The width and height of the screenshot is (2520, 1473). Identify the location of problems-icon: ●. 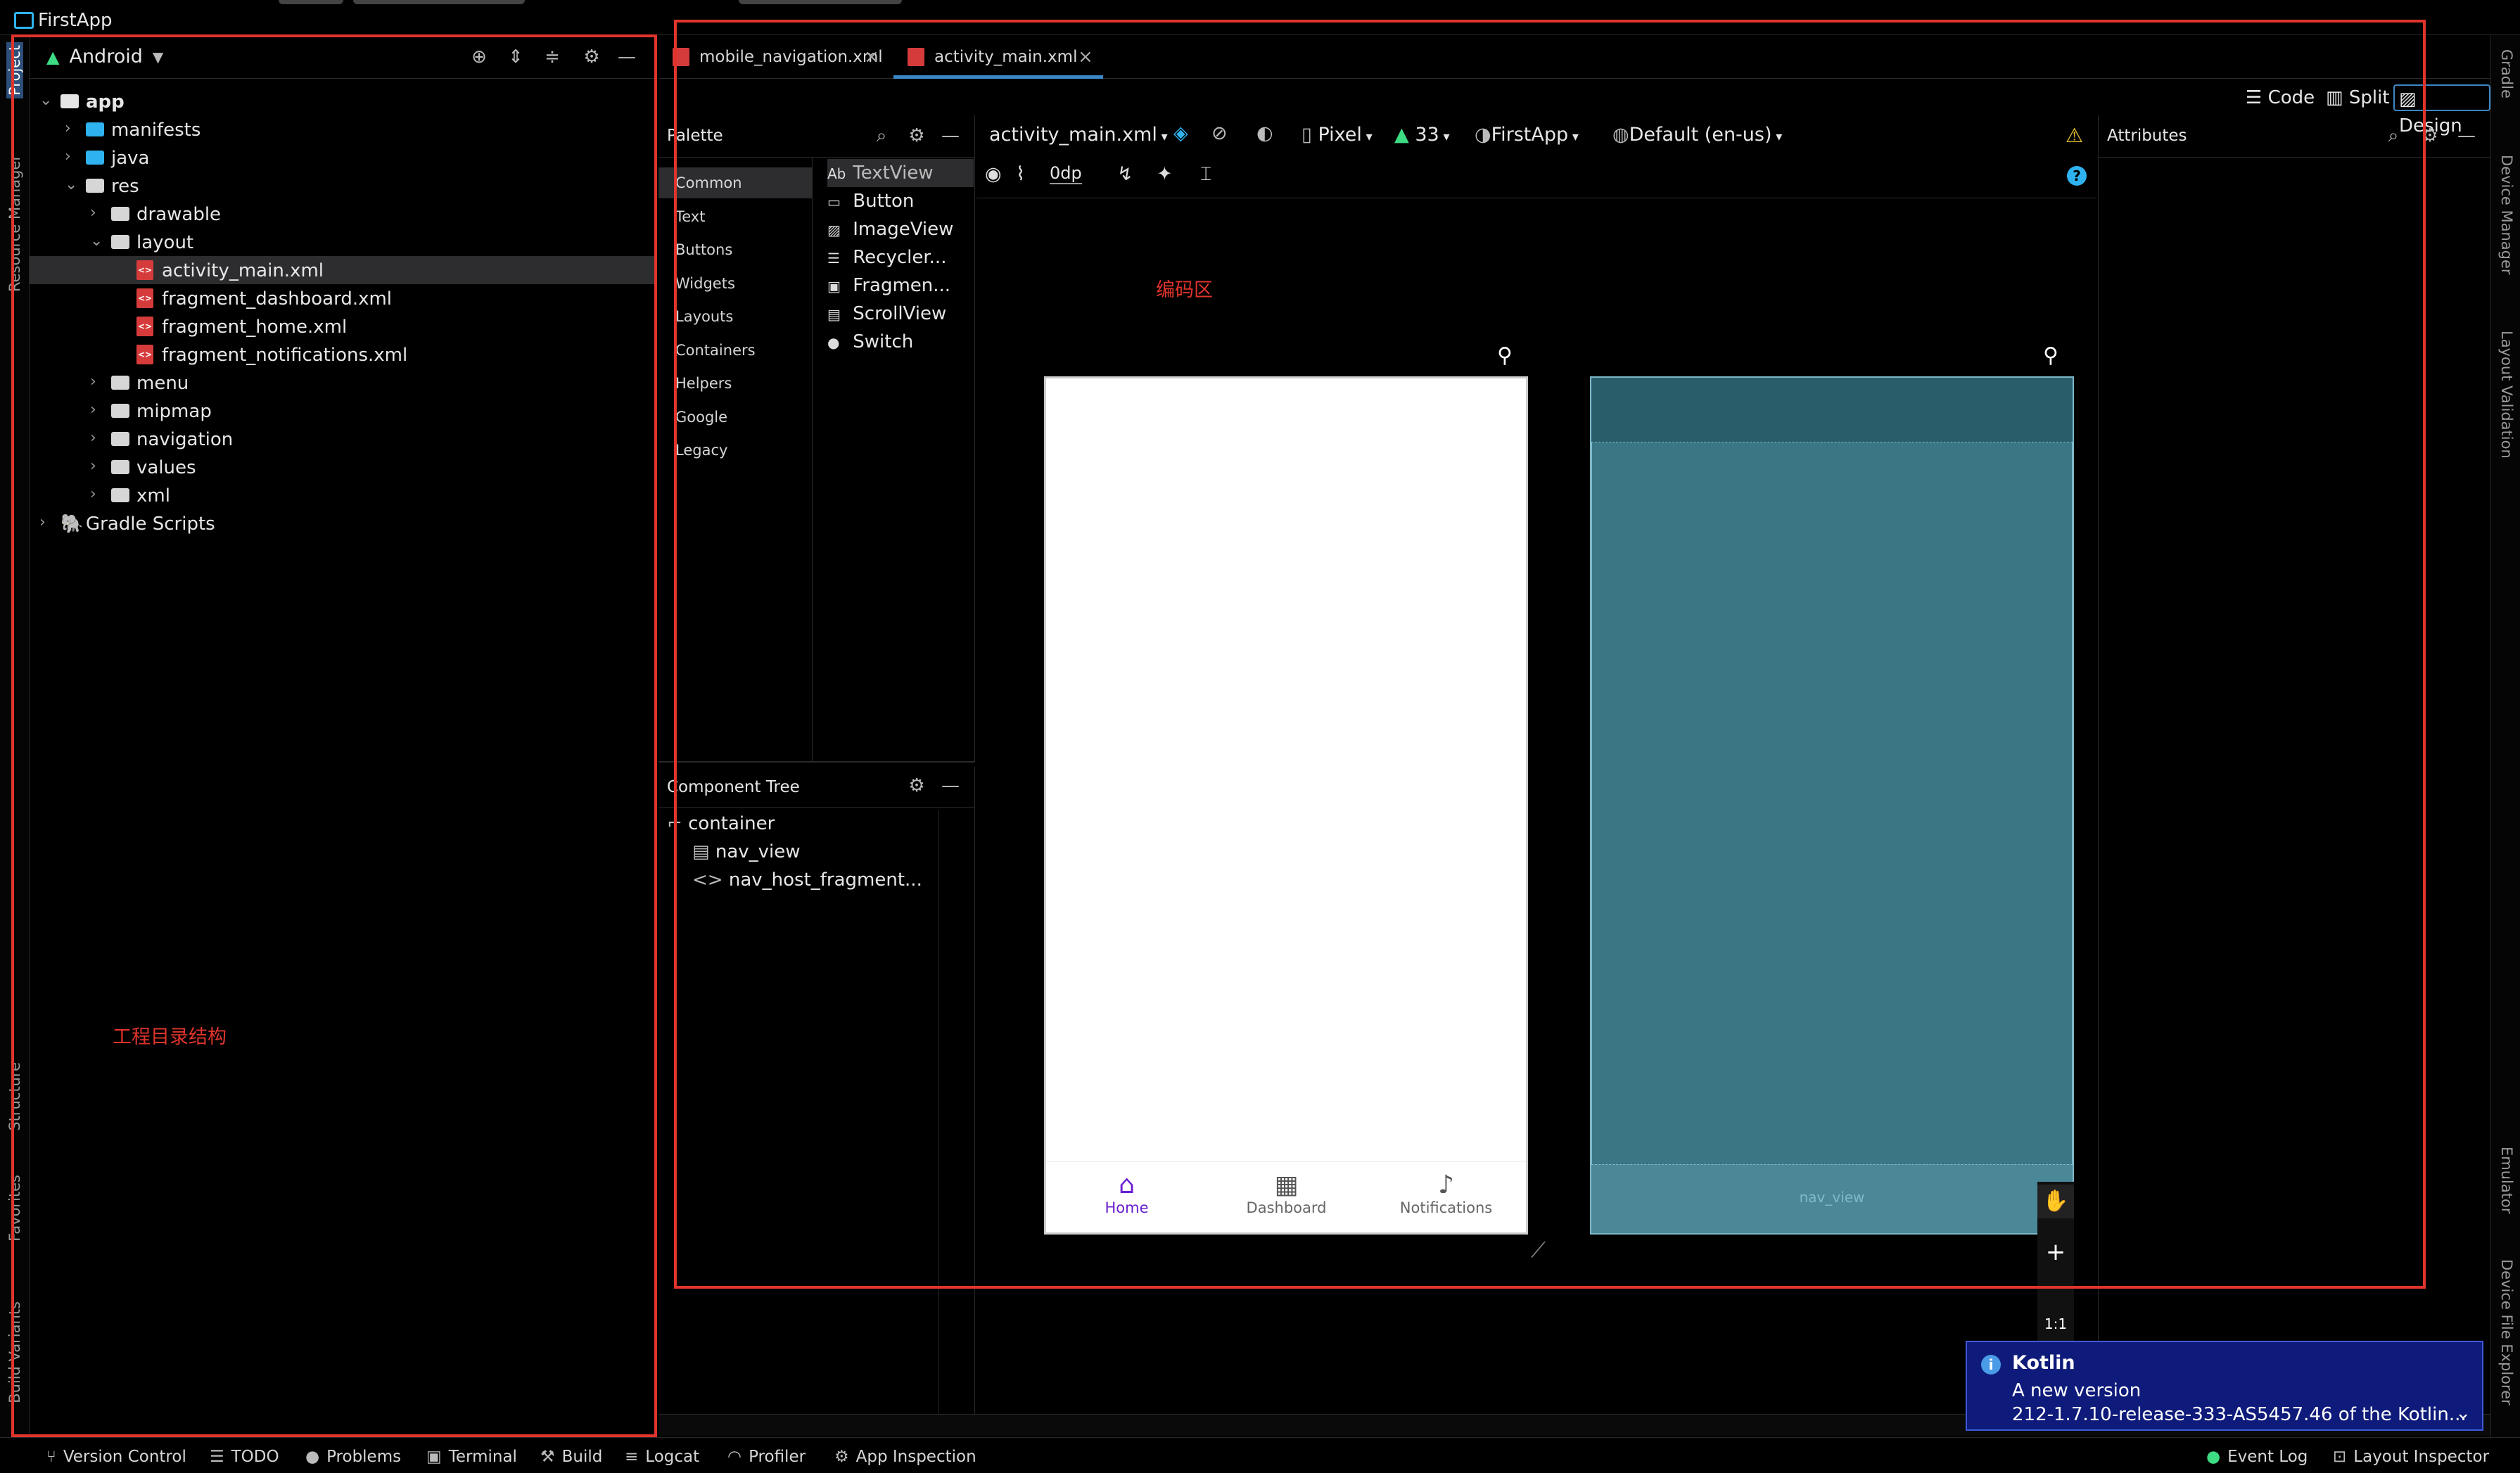
(313, 1457).